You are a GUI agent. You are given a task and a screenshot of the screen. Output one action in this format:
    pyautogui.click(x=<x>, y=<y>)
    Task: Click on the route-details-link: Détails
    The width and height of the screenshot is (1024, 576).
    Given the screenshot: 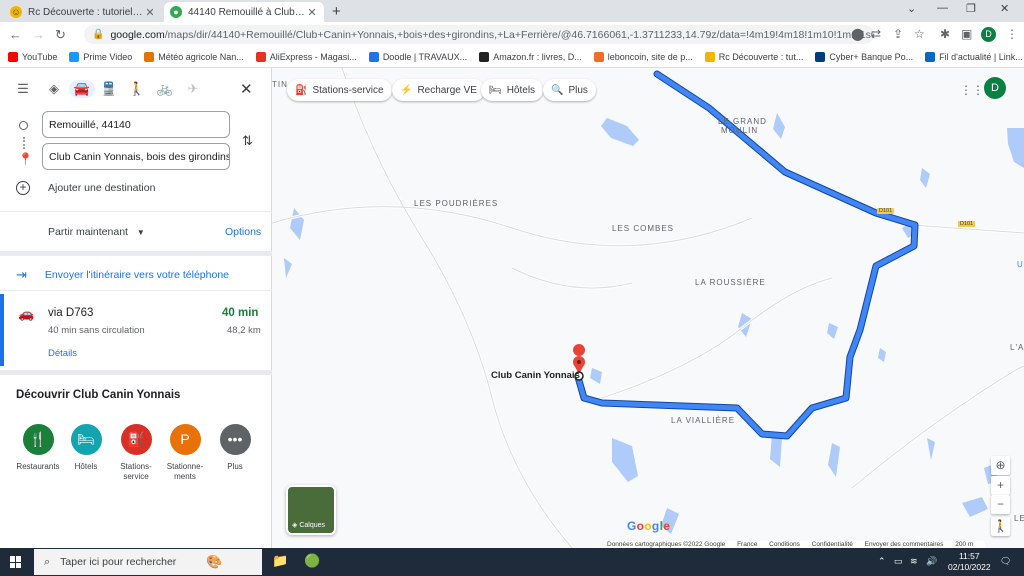 What is the action you would take?
    pyautogui.click(x=62, y=353)
    